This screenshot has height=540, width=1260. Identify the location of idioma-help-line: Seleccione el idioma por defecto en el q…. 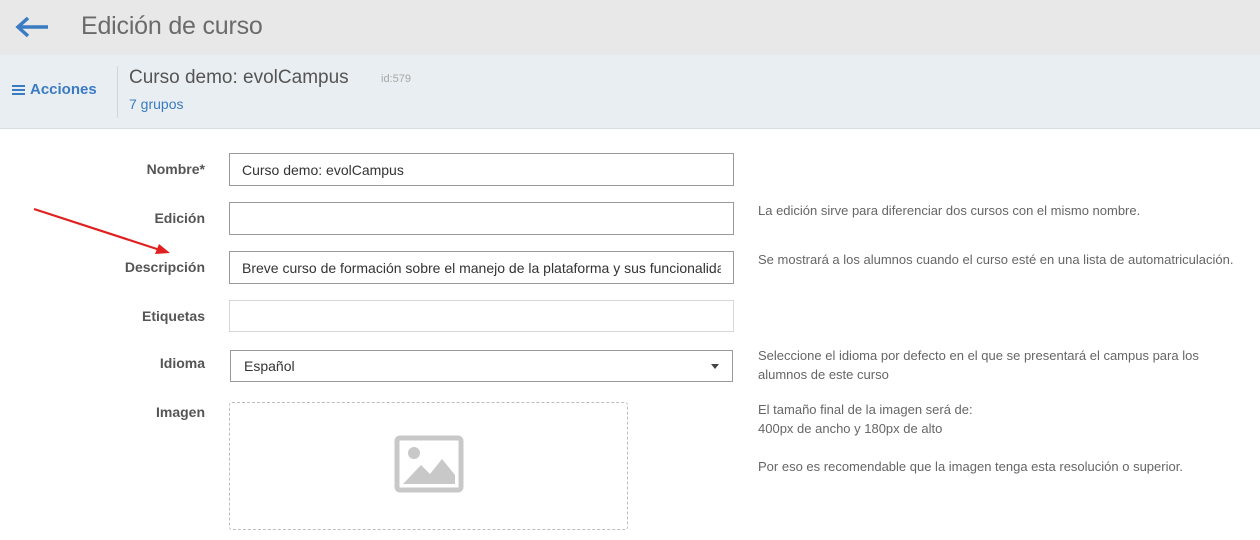
(978, 355).